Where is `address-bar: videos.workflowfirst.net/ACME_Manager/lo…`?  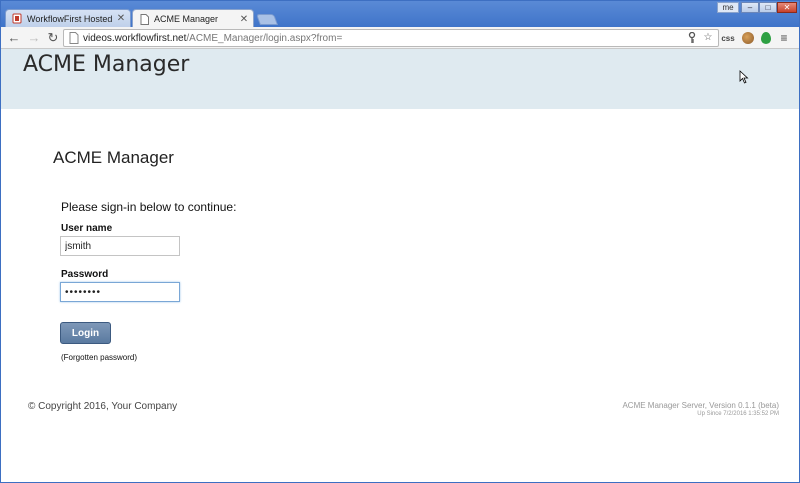
address-bar: videos.workflowfirst.net/ACME_Manager/lo… is located at coordinates (391, 38).